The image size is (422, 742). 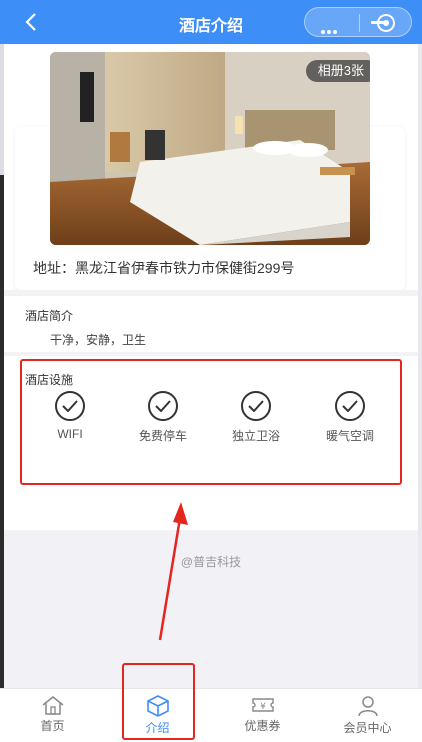 I want to click on miniprogram-capsule, so click(x=358, y=22).